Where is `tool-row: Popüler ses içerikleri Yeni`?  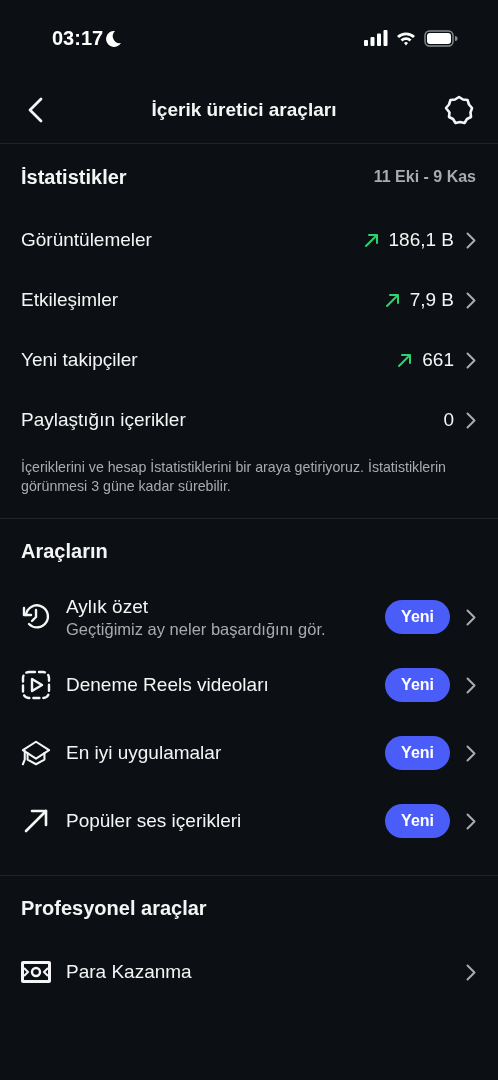
tool-row: Popüler ses içerikleri Yeni is located at coordinates (249, 821).